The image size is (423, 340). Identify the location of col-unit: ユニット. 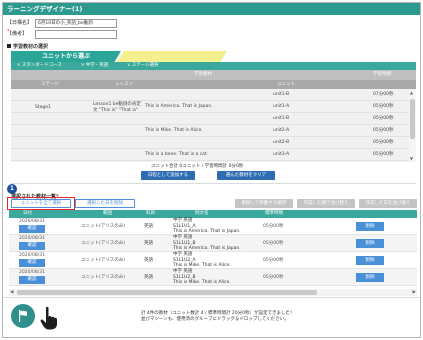
(286, 84).